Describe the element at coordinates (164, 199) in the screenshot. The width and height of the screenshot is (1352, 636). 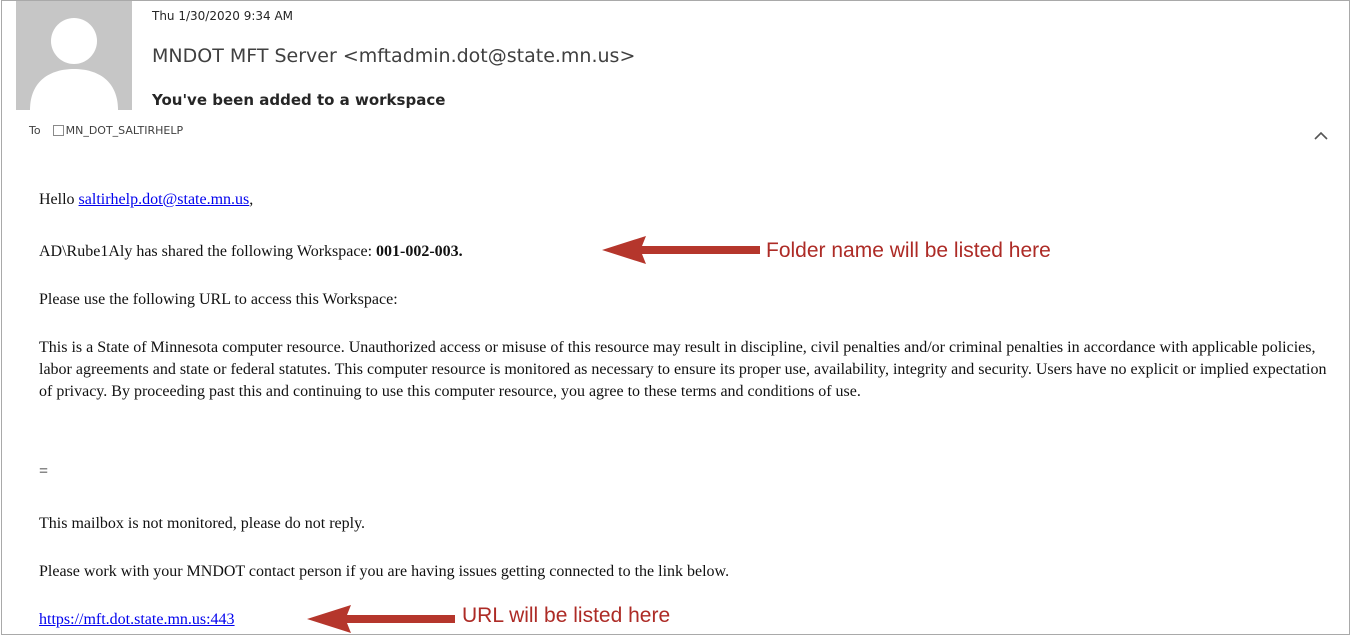
I see `greeting-email-link: saltirhelp.dot@state.mn.us` at that location.